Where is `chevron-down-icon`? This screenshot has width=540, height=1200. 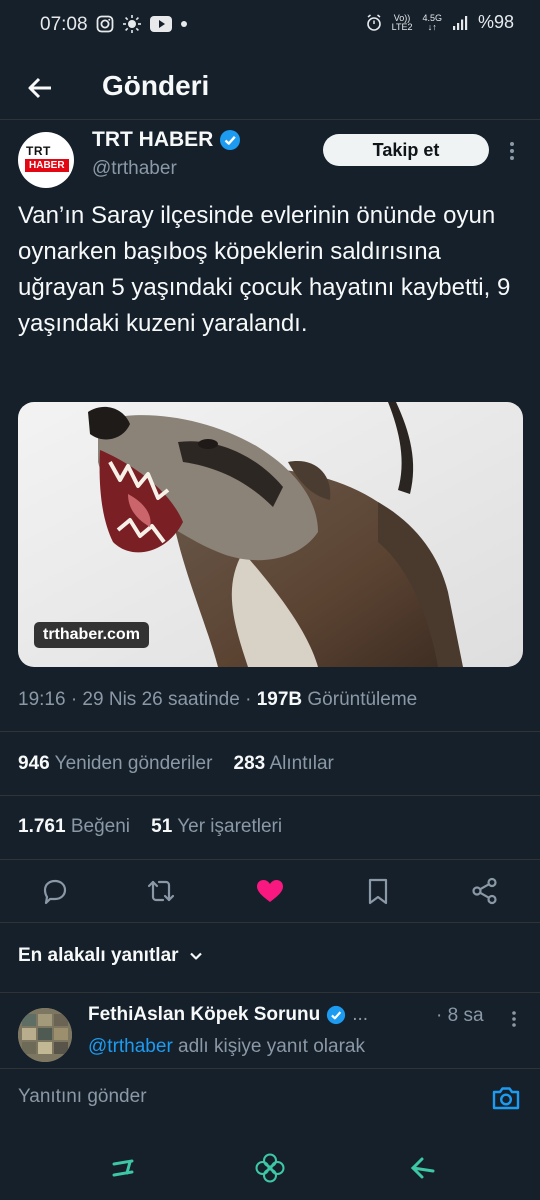 chevron-down-icon is located at coordinates (195, 956).